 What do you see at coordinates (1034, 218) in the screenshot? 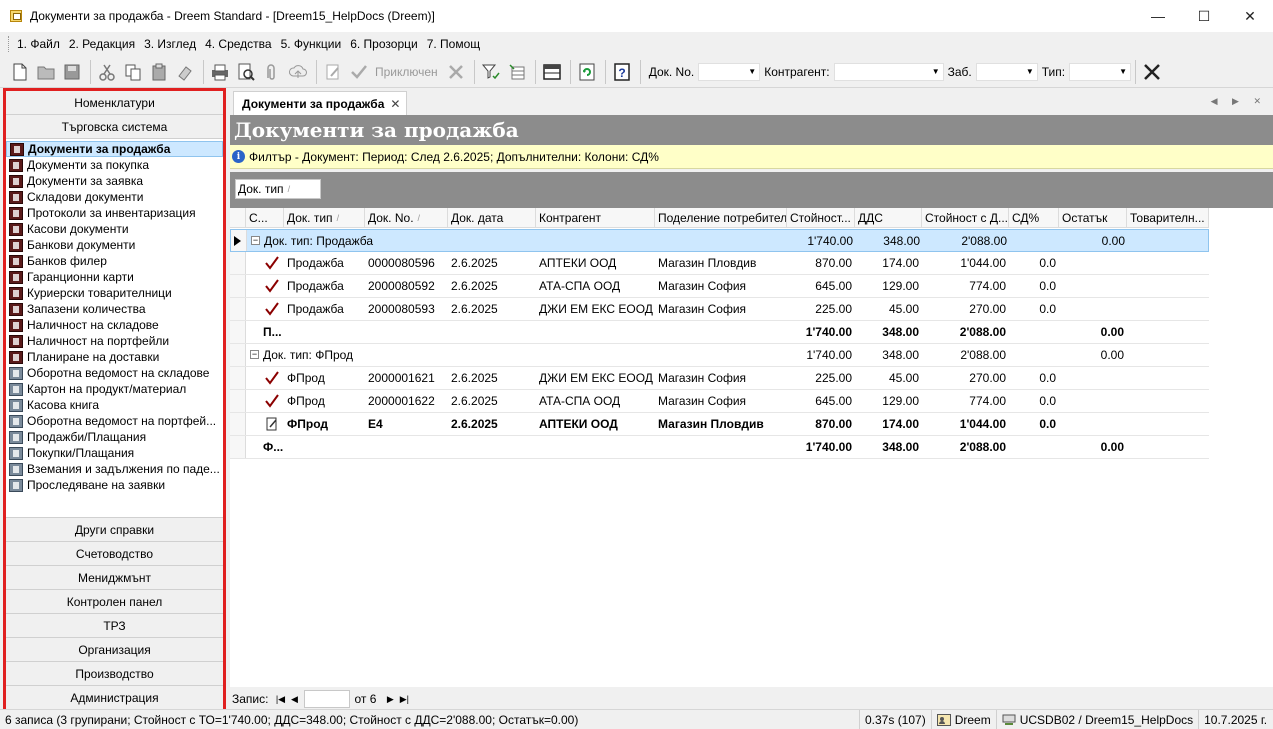
I see `column-header: СД%` at bounding box center [1034, 218].